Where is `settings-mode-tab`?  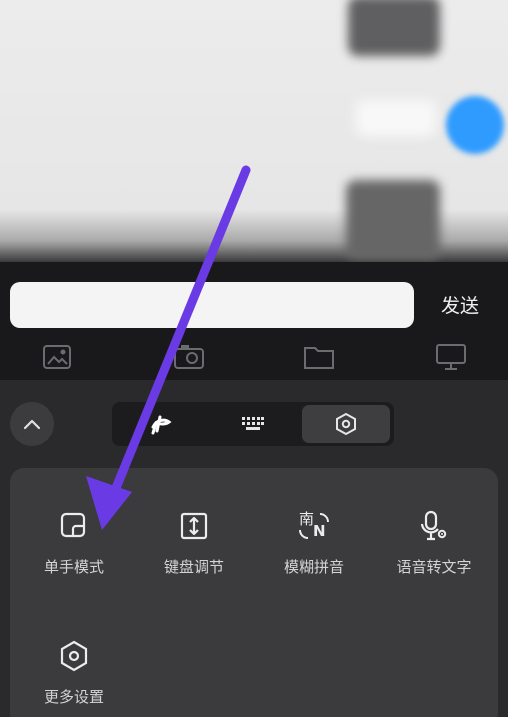 settings-mode-tab is located at coordinates (346, 424).